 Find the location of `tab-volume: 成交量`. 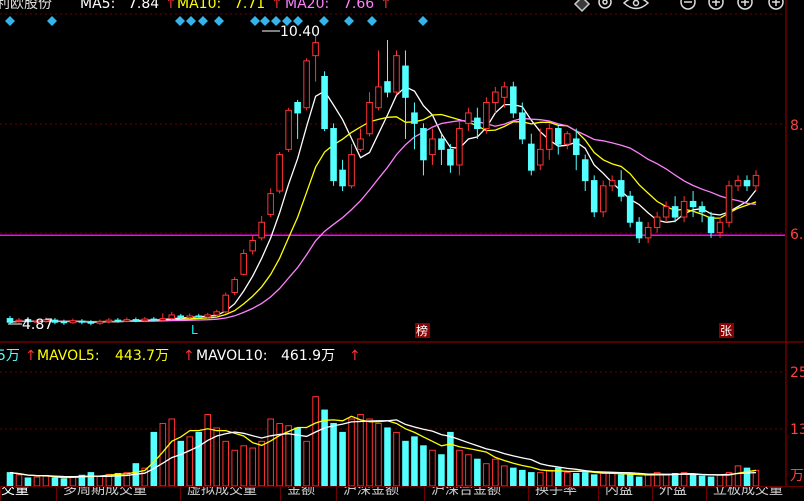

tab-volume: 成交量 is located at coordinates (28, 494).